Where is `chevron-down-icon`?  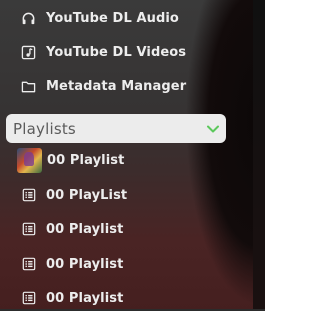
chevron-down-icon is located at coordinates (213, 128).